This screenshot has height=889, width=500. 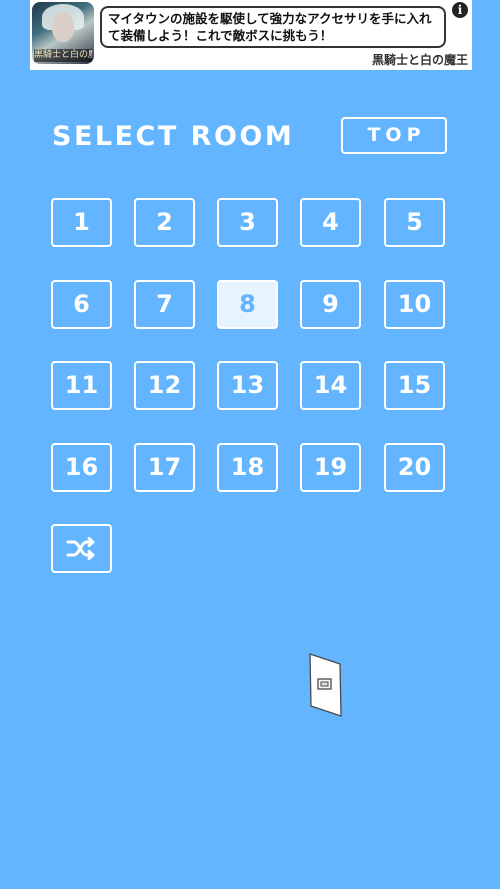 I want to click on room-button-4: 4, so click(x=330, y=222).